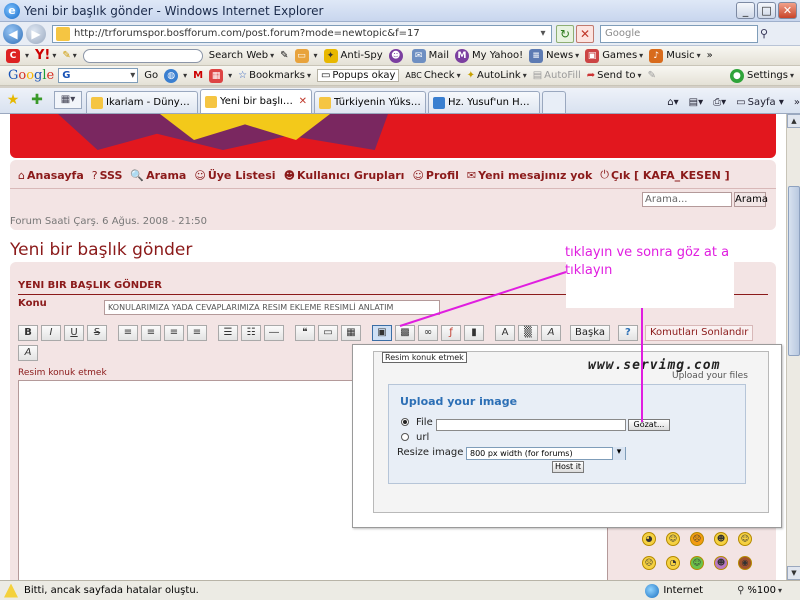  What do you see at coordinates (11, 590) in the screenshot?
I see `warning-icon` at bounding box center [11, 590].